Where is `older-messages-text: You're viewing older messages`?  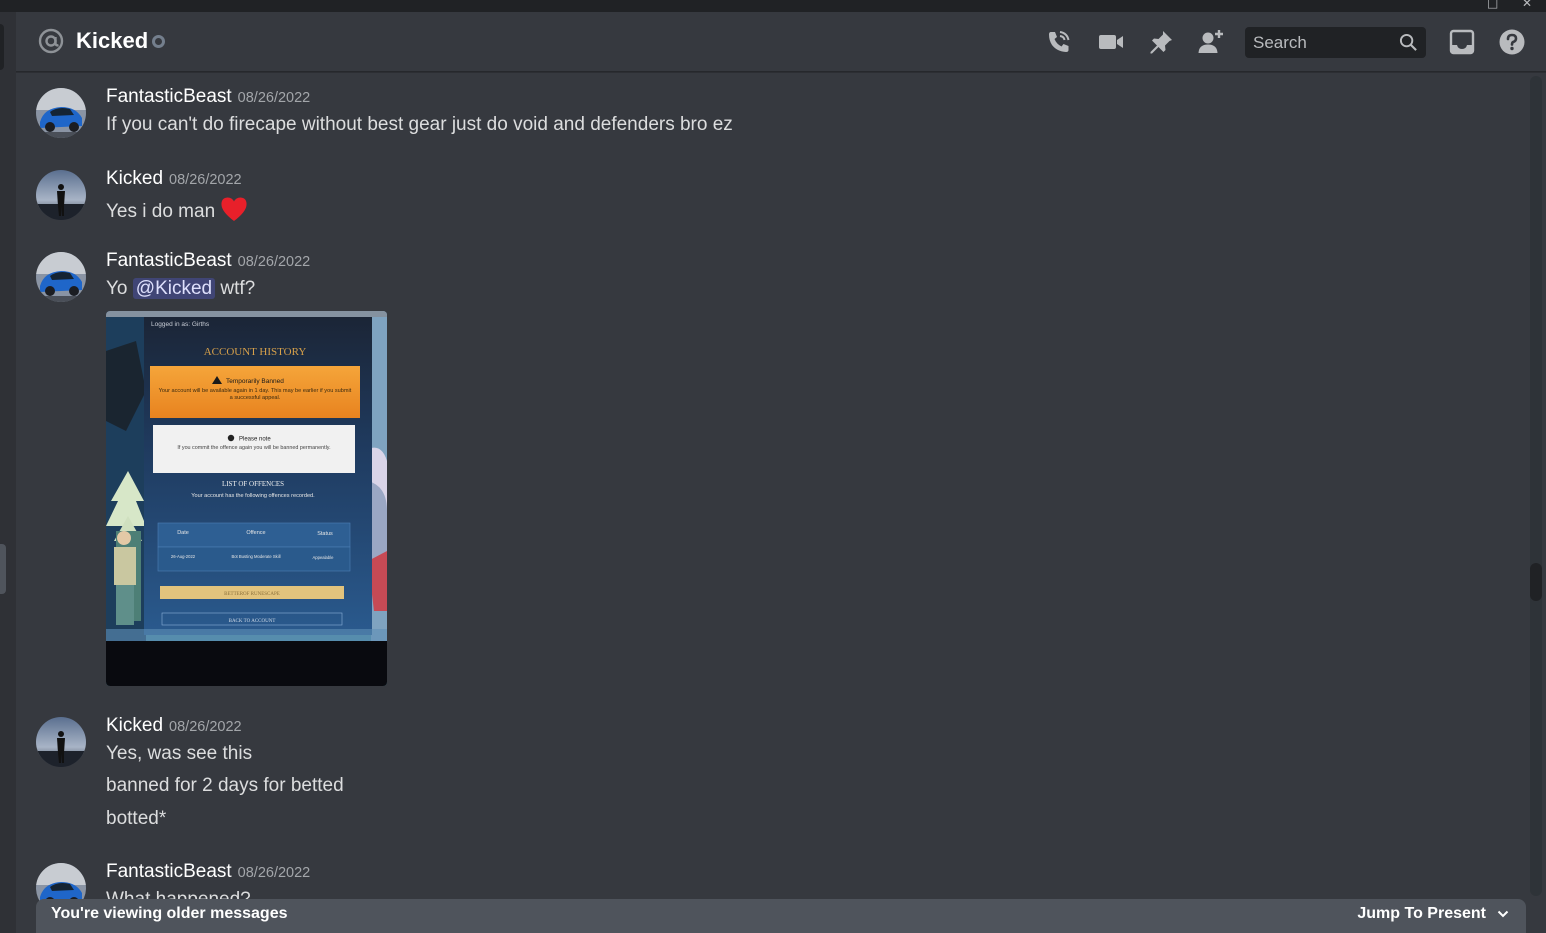
older-messages-text: You're viewing older messages is located at coordinates (169, 913).